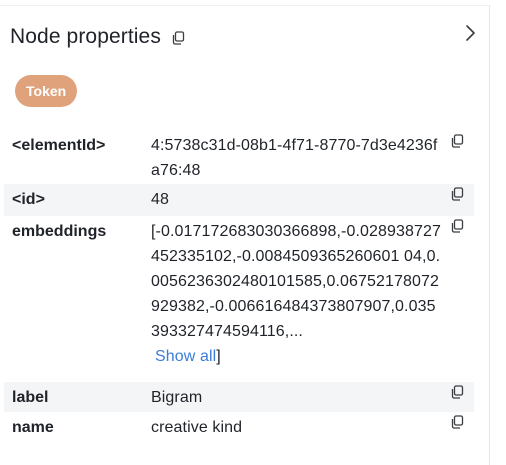  I want to click on property-key: name, so click(33, 427).